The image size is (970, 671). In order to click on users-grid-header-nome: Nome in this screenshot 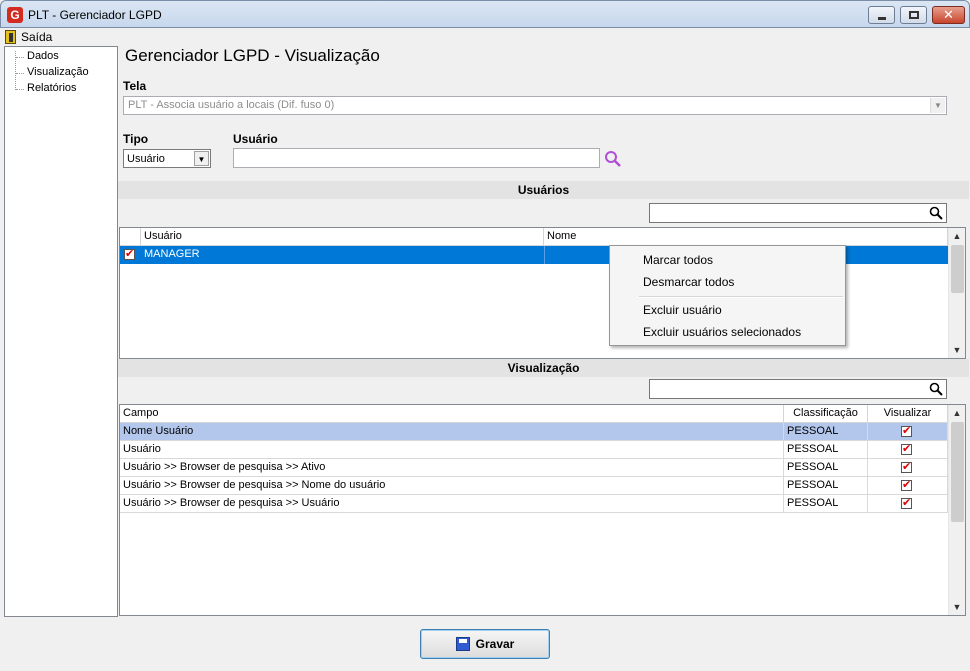, I will do `click(746, 237)`.